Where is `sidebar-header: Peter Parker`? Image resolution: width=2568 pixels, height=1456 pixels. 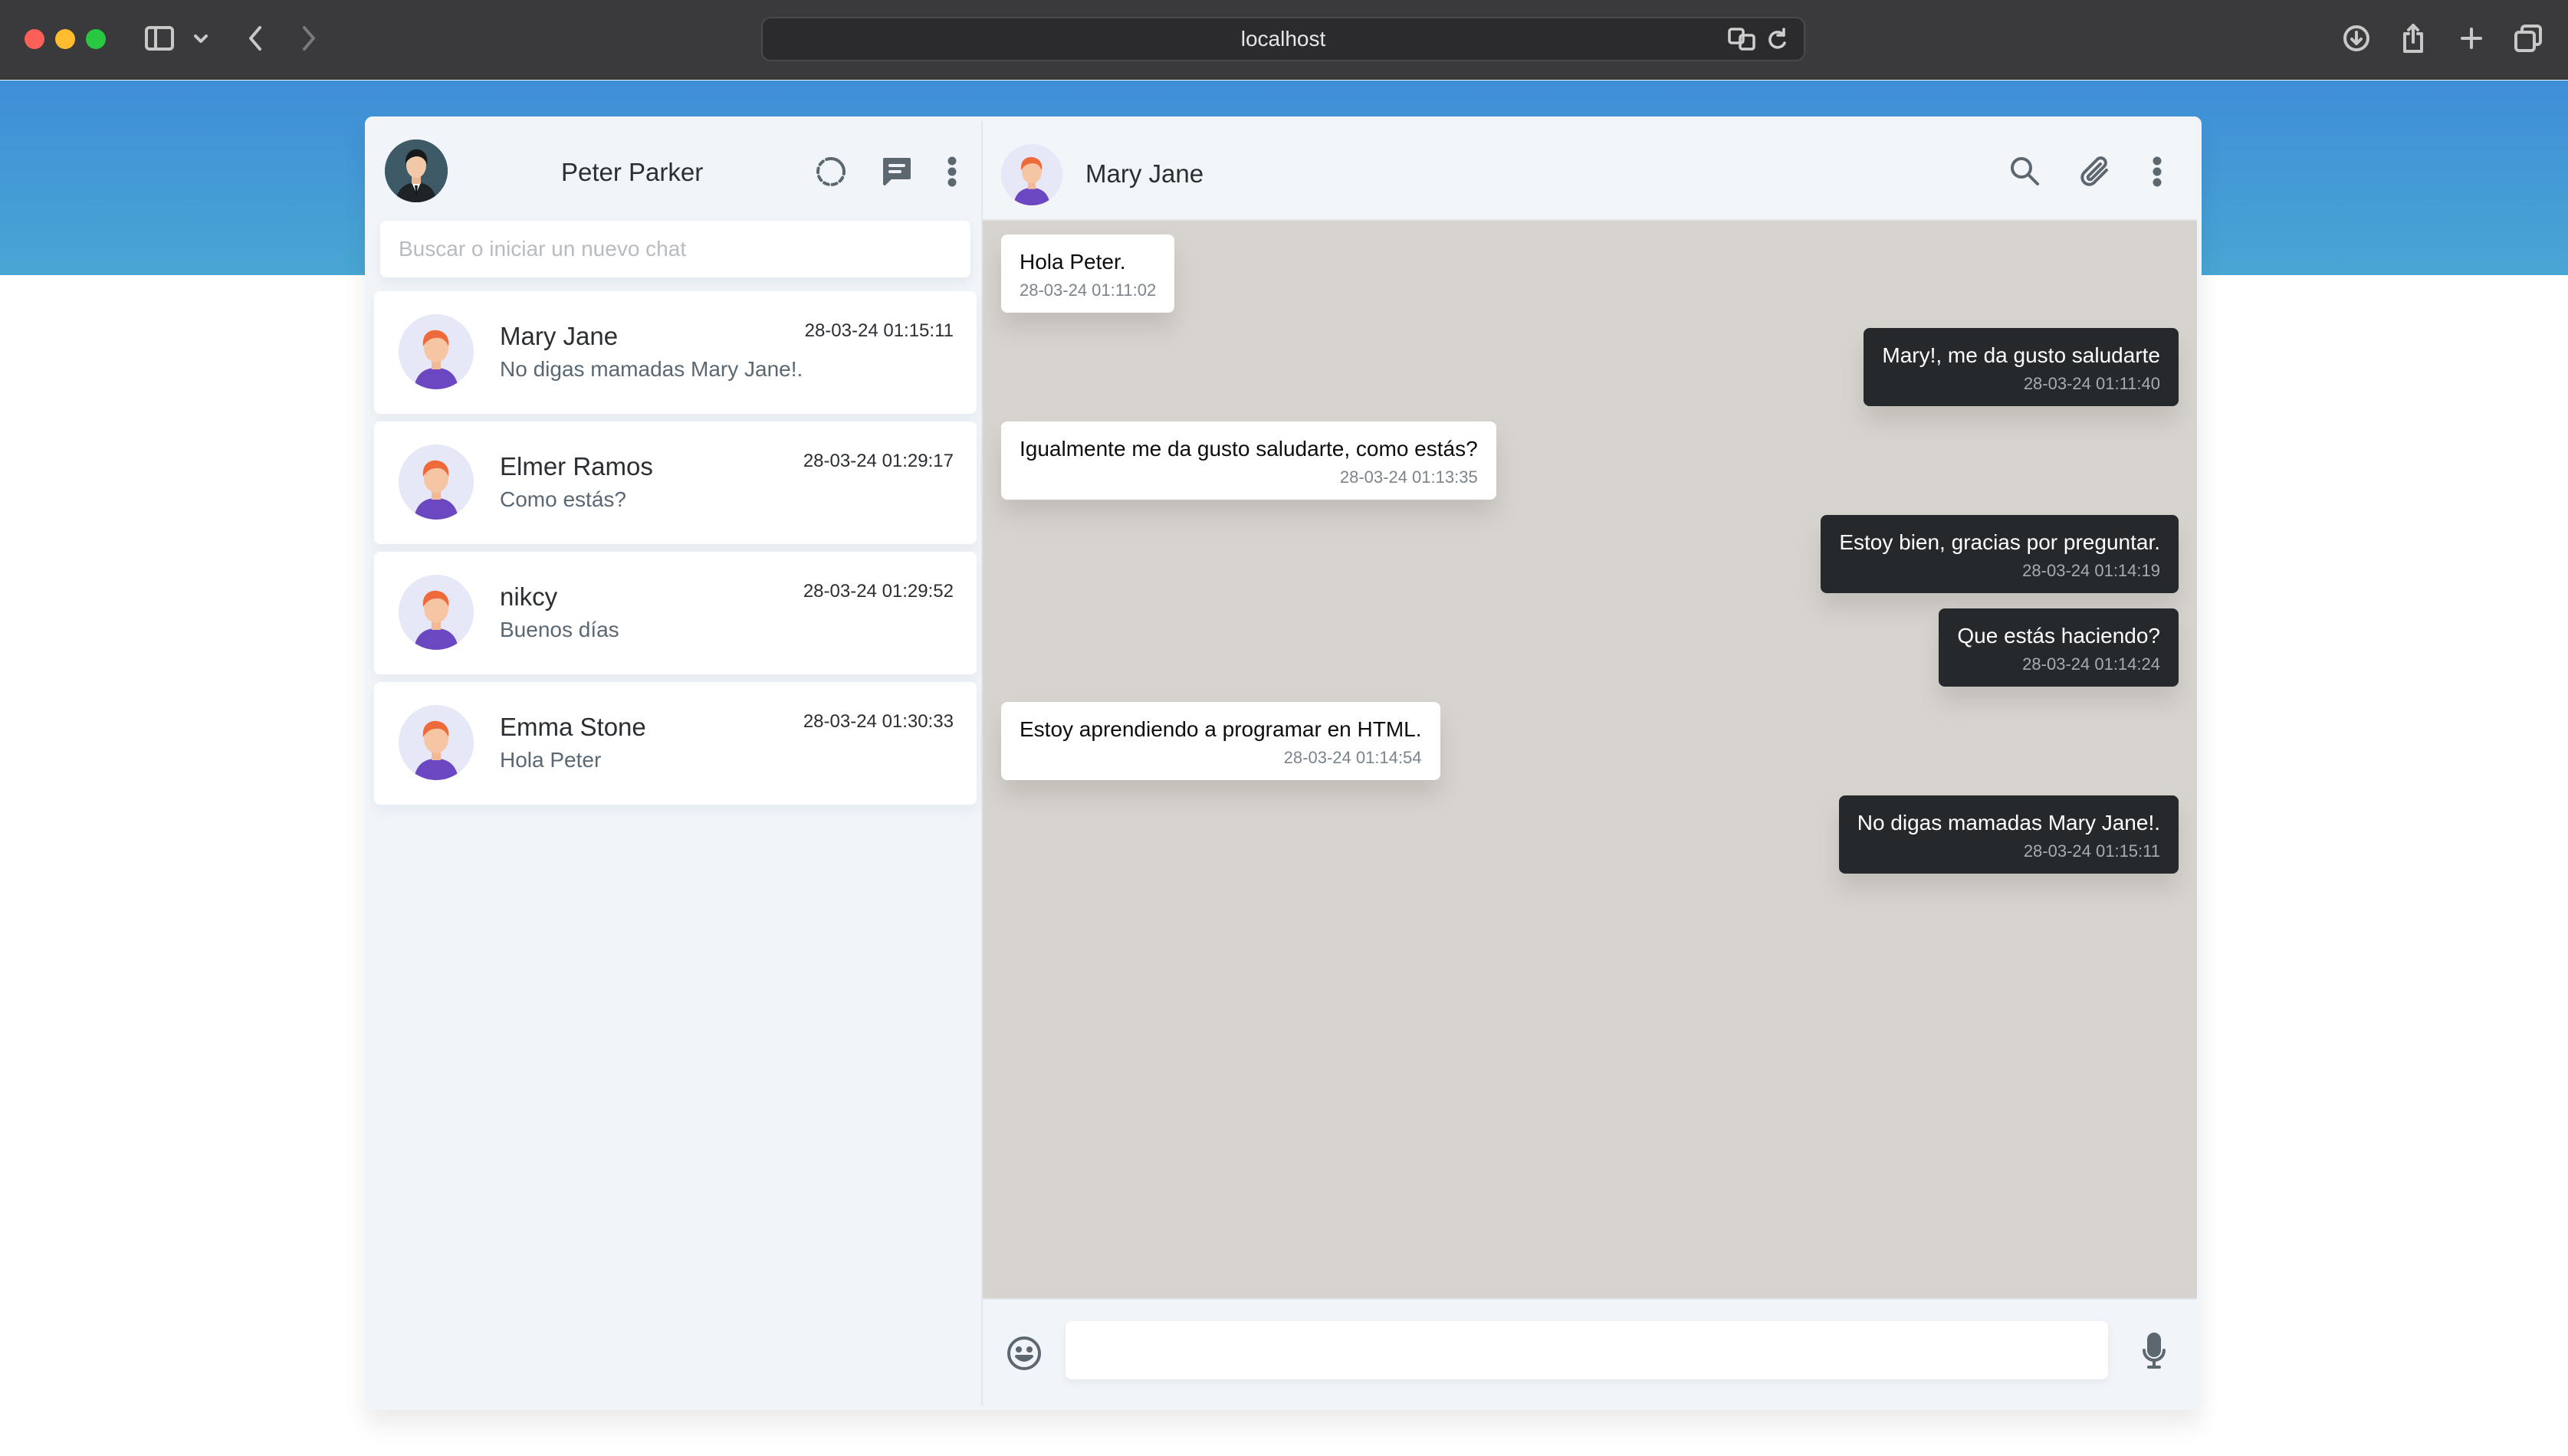
sidebar-header: Peter Parker is located at coordinates (675, 171).